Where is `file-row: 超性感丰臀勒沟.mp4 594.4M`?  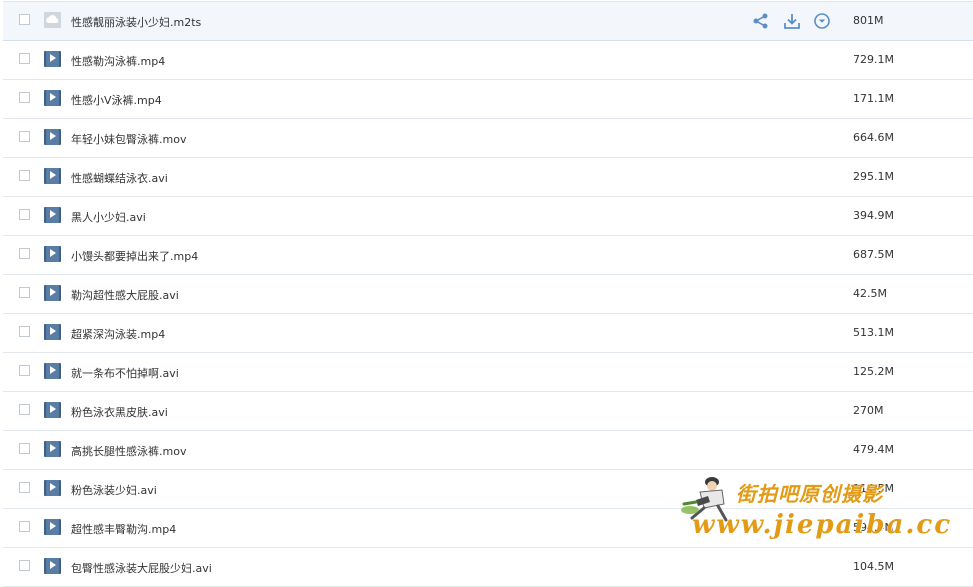 file-row: 超性感丰臀勒沟.mp4 594.4M is located at coordinates (488, 528).